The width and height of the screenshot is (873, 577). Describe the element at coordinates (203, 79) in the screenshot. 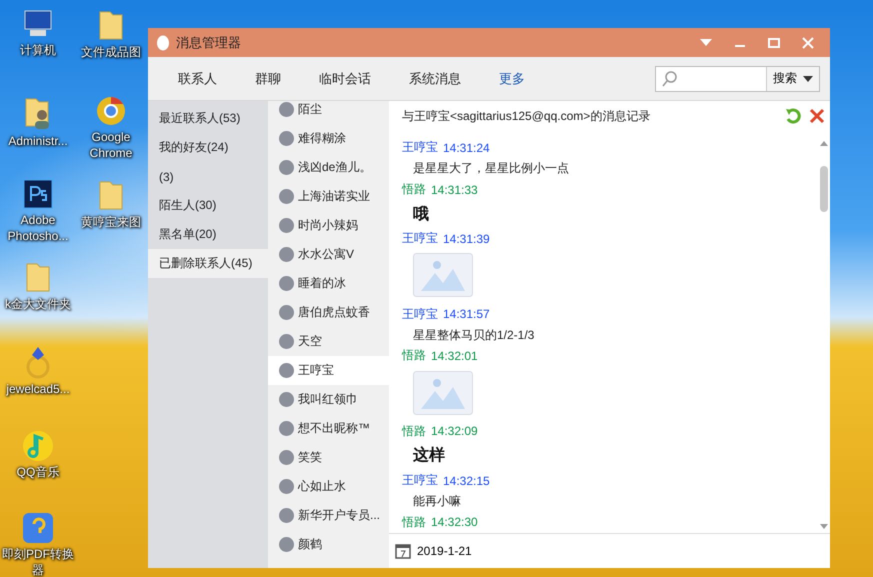

I see `tab: 联系人` at that location.